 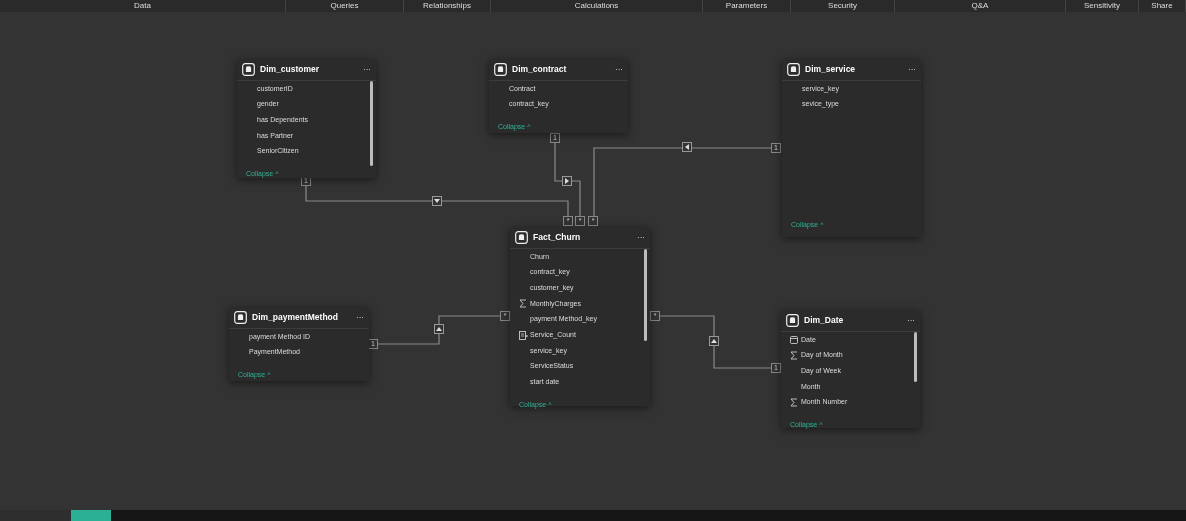 I want to click on table-title: Fact_Churn, so click(x=557, y=237).